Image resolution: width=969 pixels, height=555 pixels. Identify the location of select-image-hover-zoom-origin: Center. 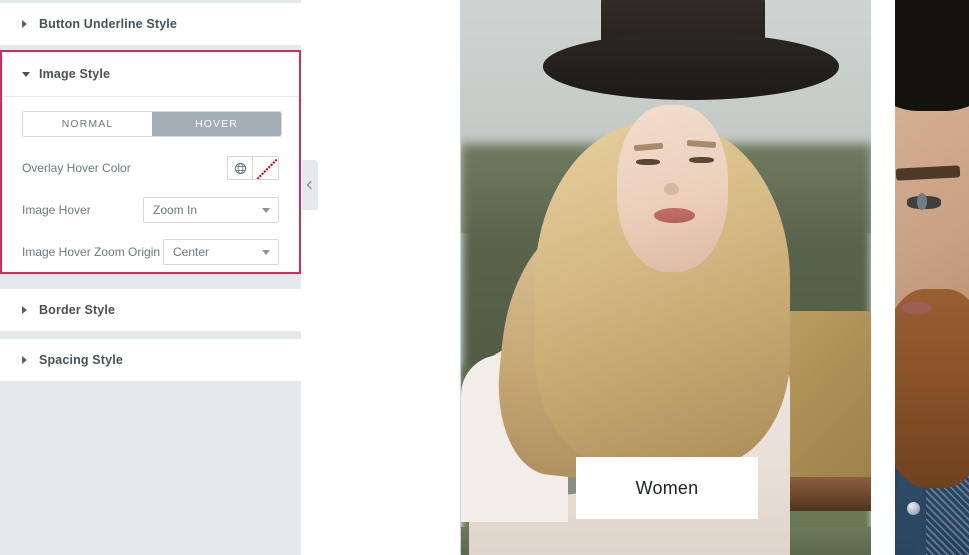
(221, 252).